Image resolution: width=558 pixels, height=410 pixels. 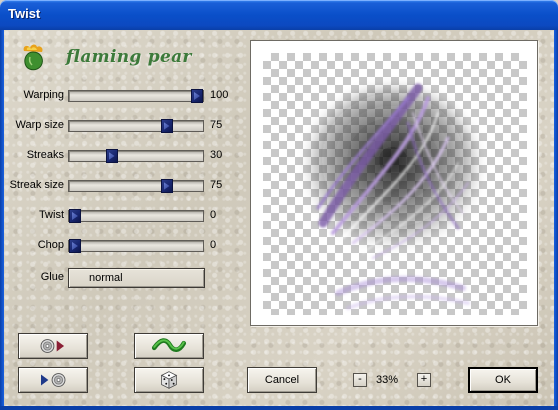 What do you see at coordinates (136, 278) in the screenshot?
I see `glue-mode-select: normal` at bounding box center [136, 278].